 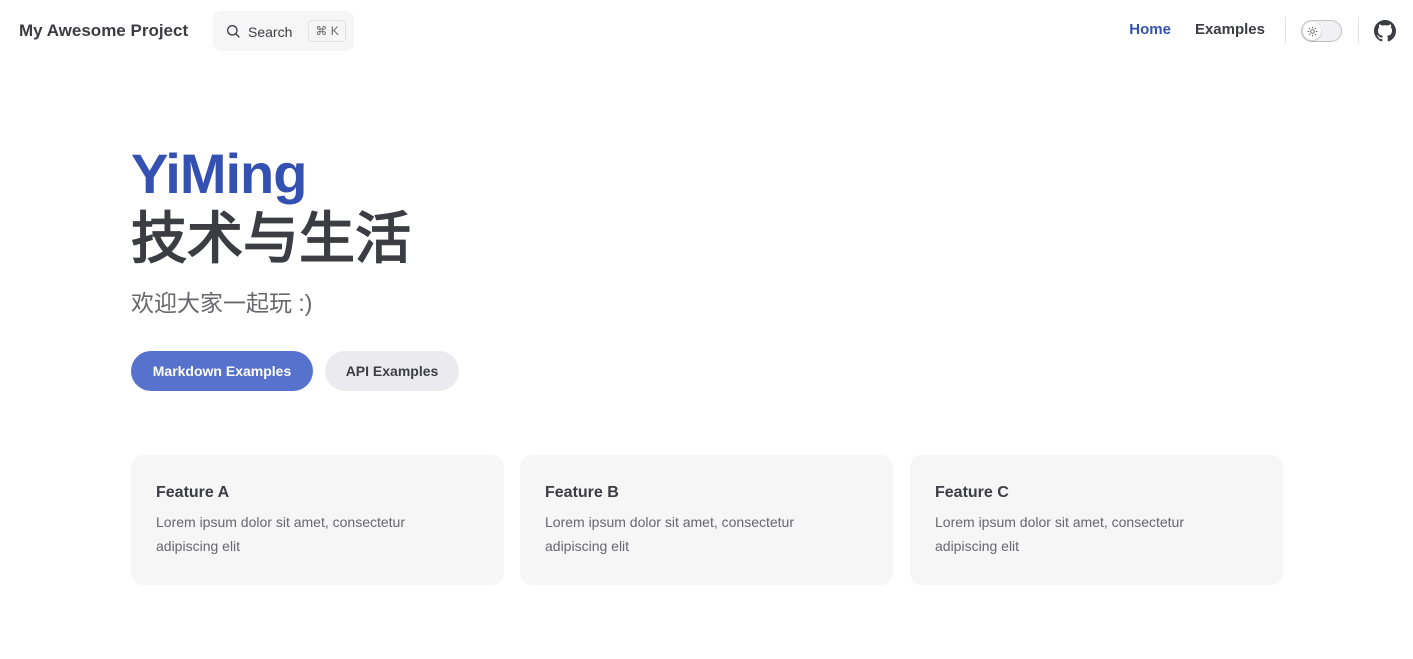 What do you see at coordinates (392, 371) in the screenshot?
I see `api-examples-button: API Examples` at bounding box center [392, 371].